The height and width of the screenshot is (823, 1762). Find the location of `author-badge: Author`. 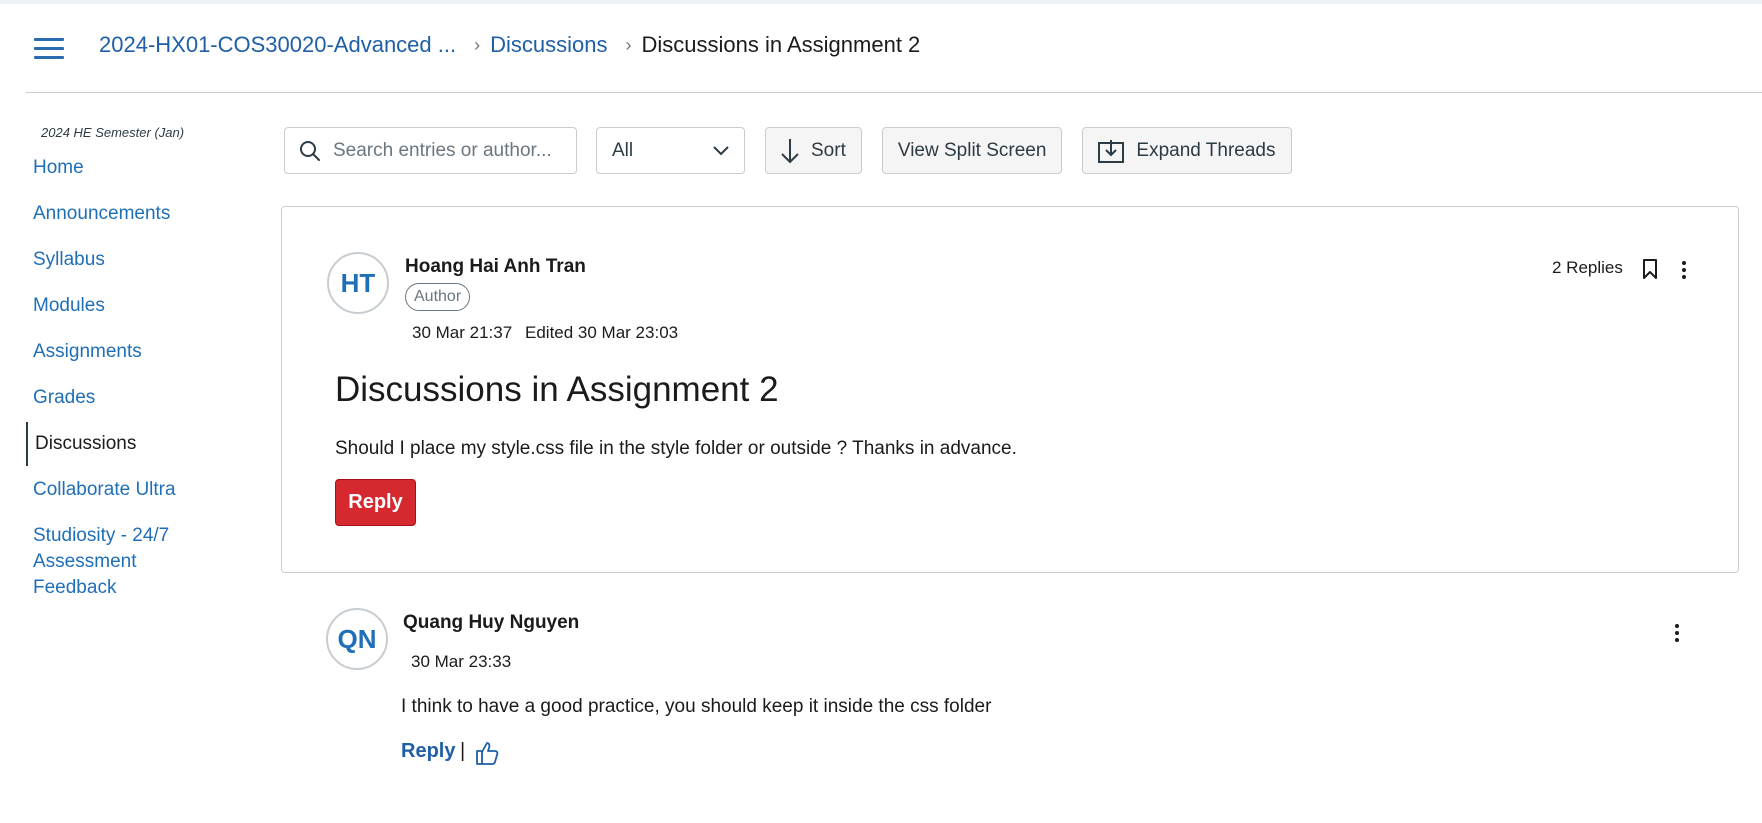

author-badge: Author is located at coordinates (438, 297).